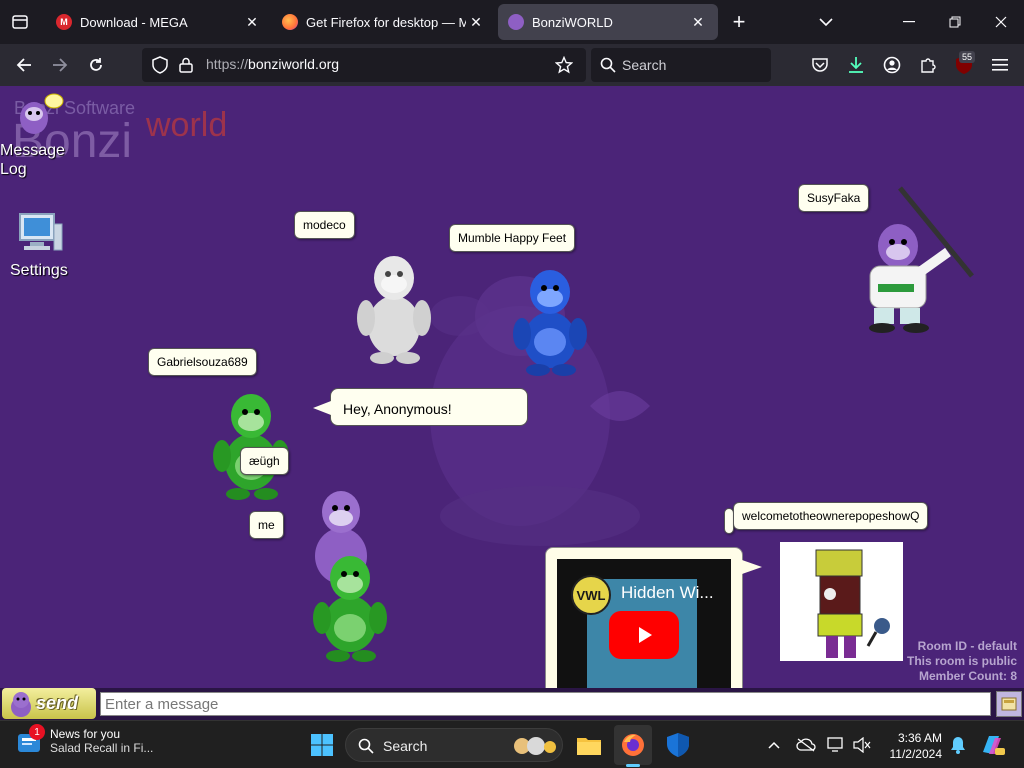  I want to click on chat-bar: send, so click(512, 704).